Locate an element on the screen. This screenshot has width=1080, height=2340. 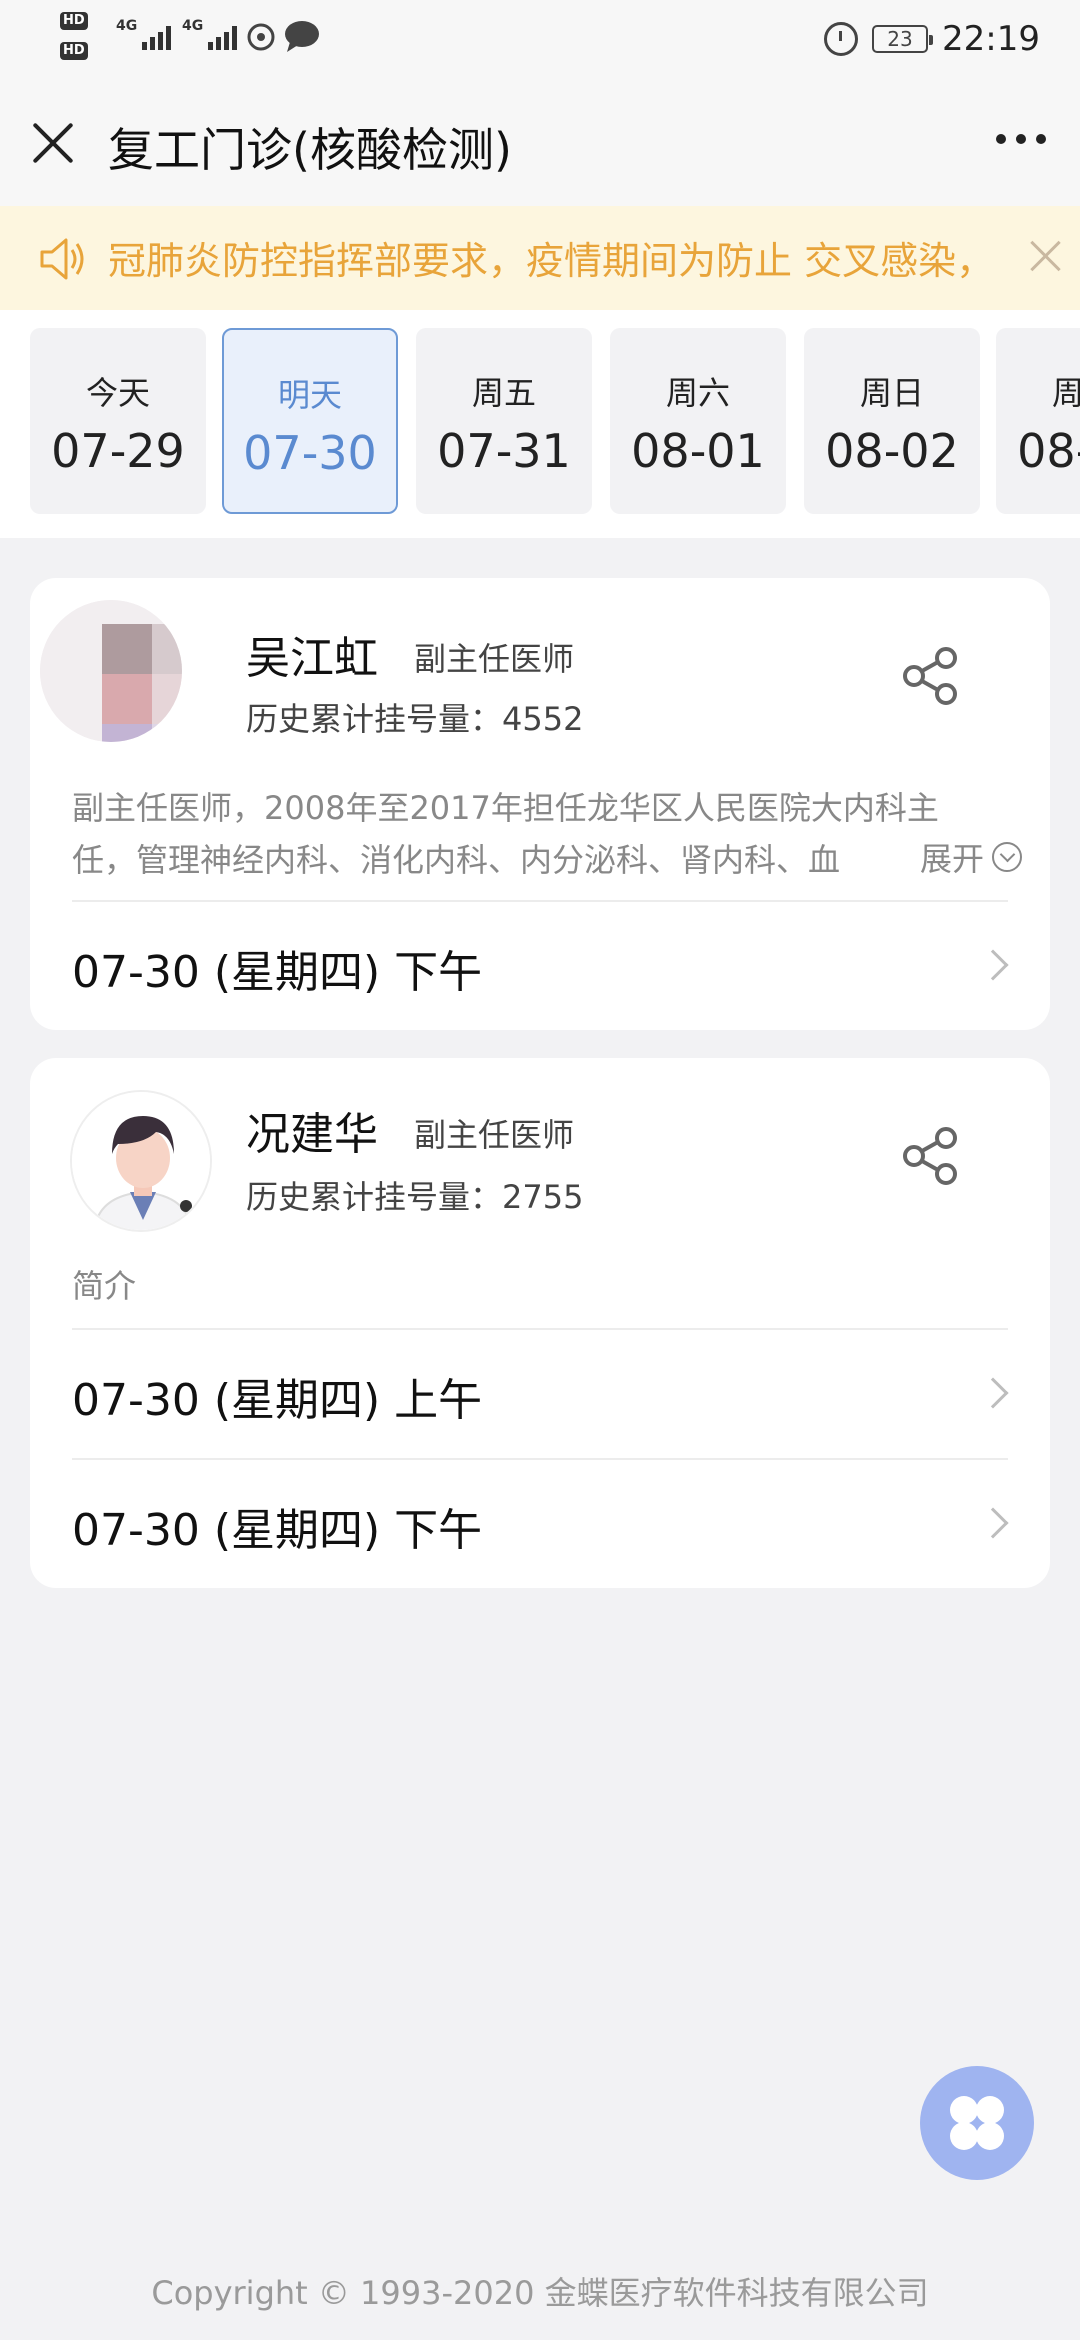
close-icon is located at coordinates (53, 143).